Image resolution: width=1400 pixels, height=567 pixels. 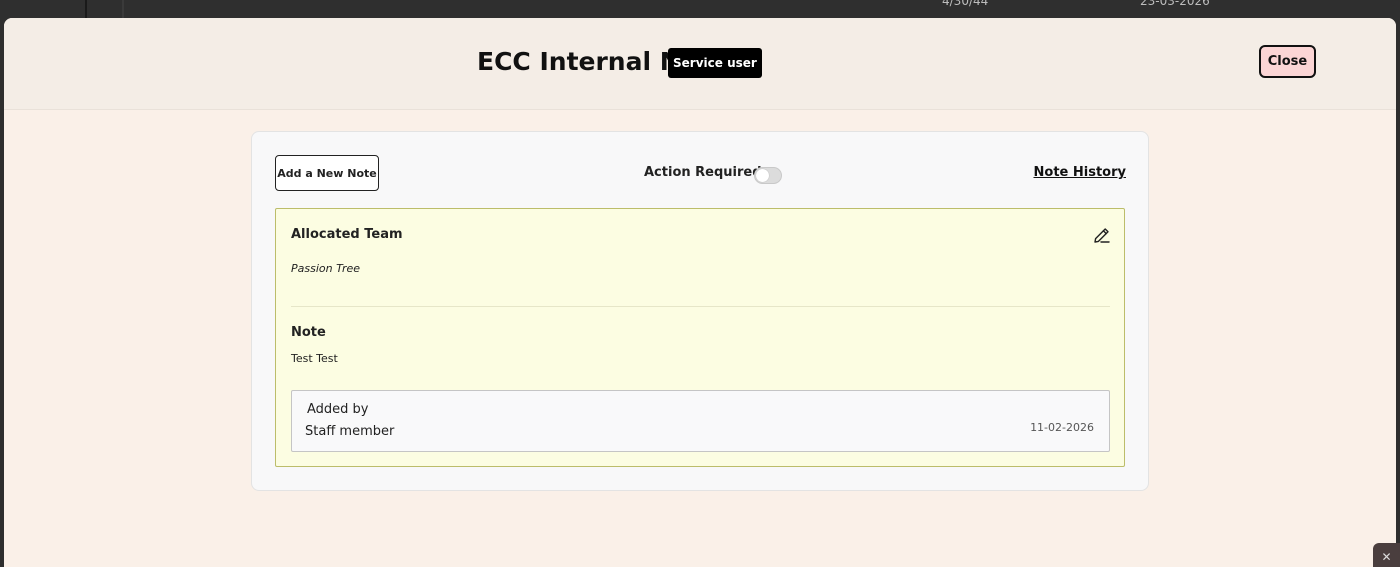 What do you see at coordinates (762, 175) in the screenshot?
I see `toggle-knob` at bounding box center [762, 175].